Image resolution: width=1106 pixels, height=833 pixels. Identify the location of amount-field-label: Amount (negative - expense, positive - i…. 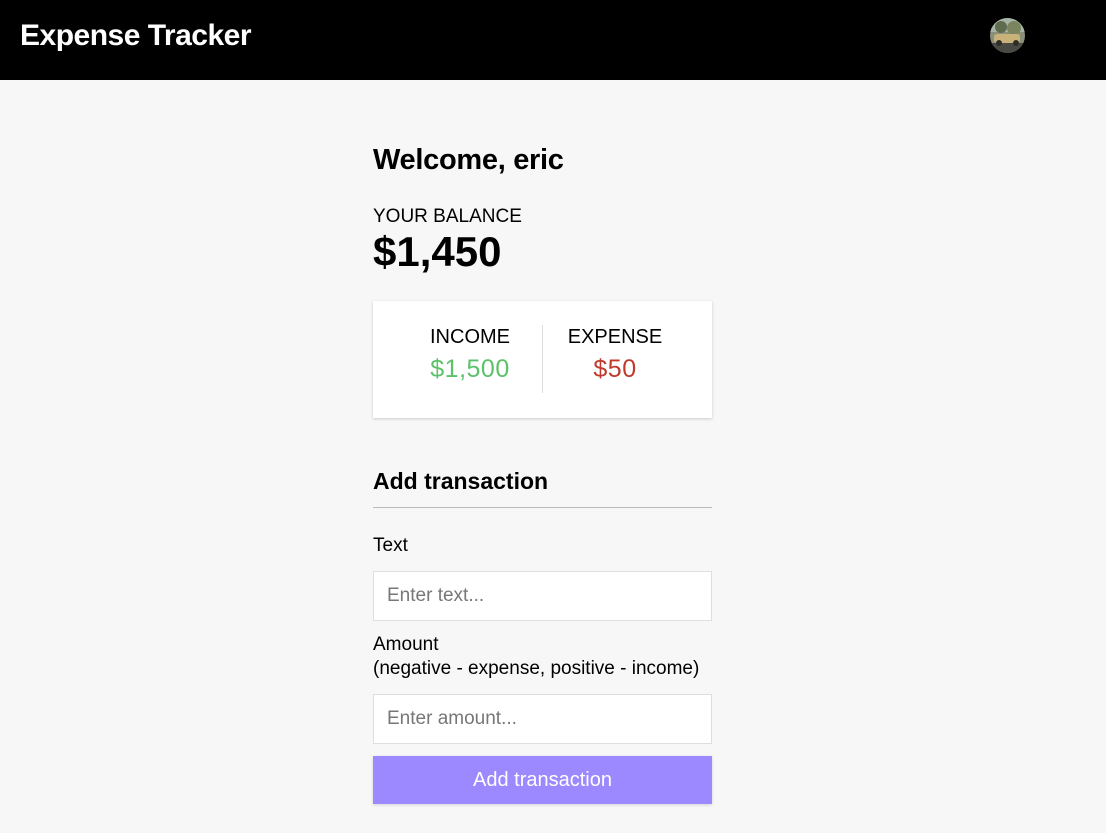
(536, 657).